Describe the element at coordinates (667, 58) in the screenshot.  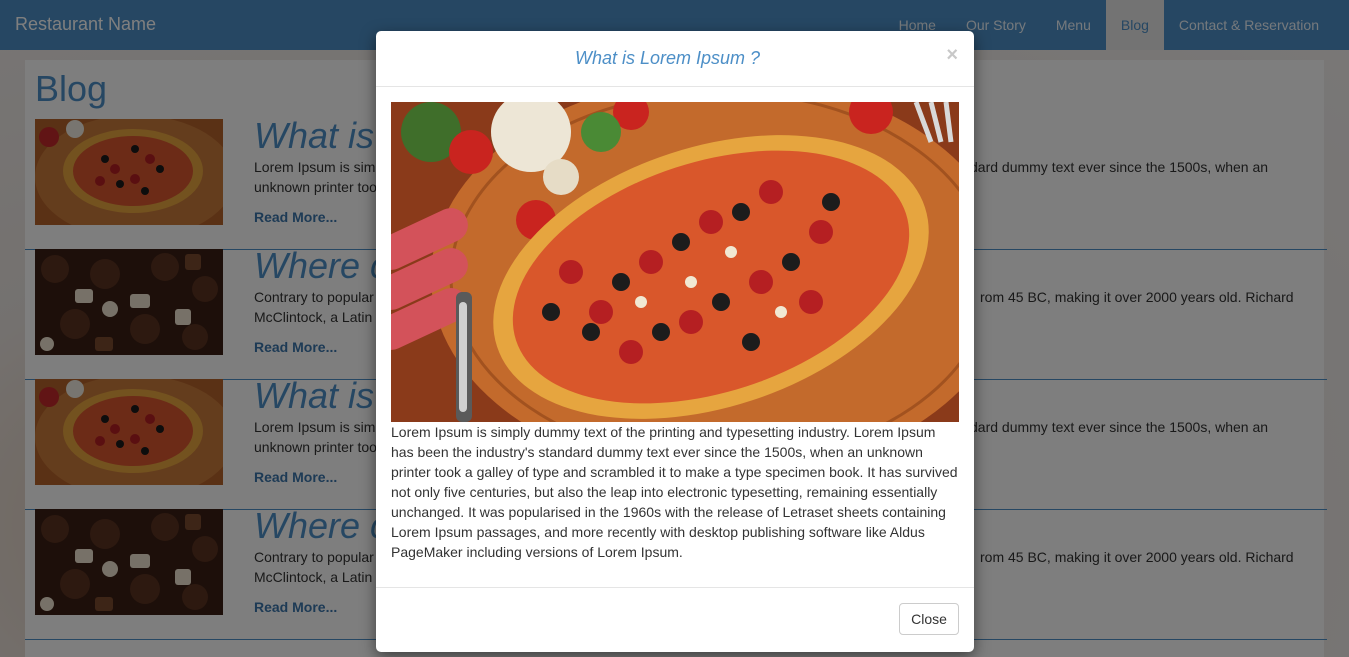
I see `modal-title: What is Lorem Ipsum ?` at that location.